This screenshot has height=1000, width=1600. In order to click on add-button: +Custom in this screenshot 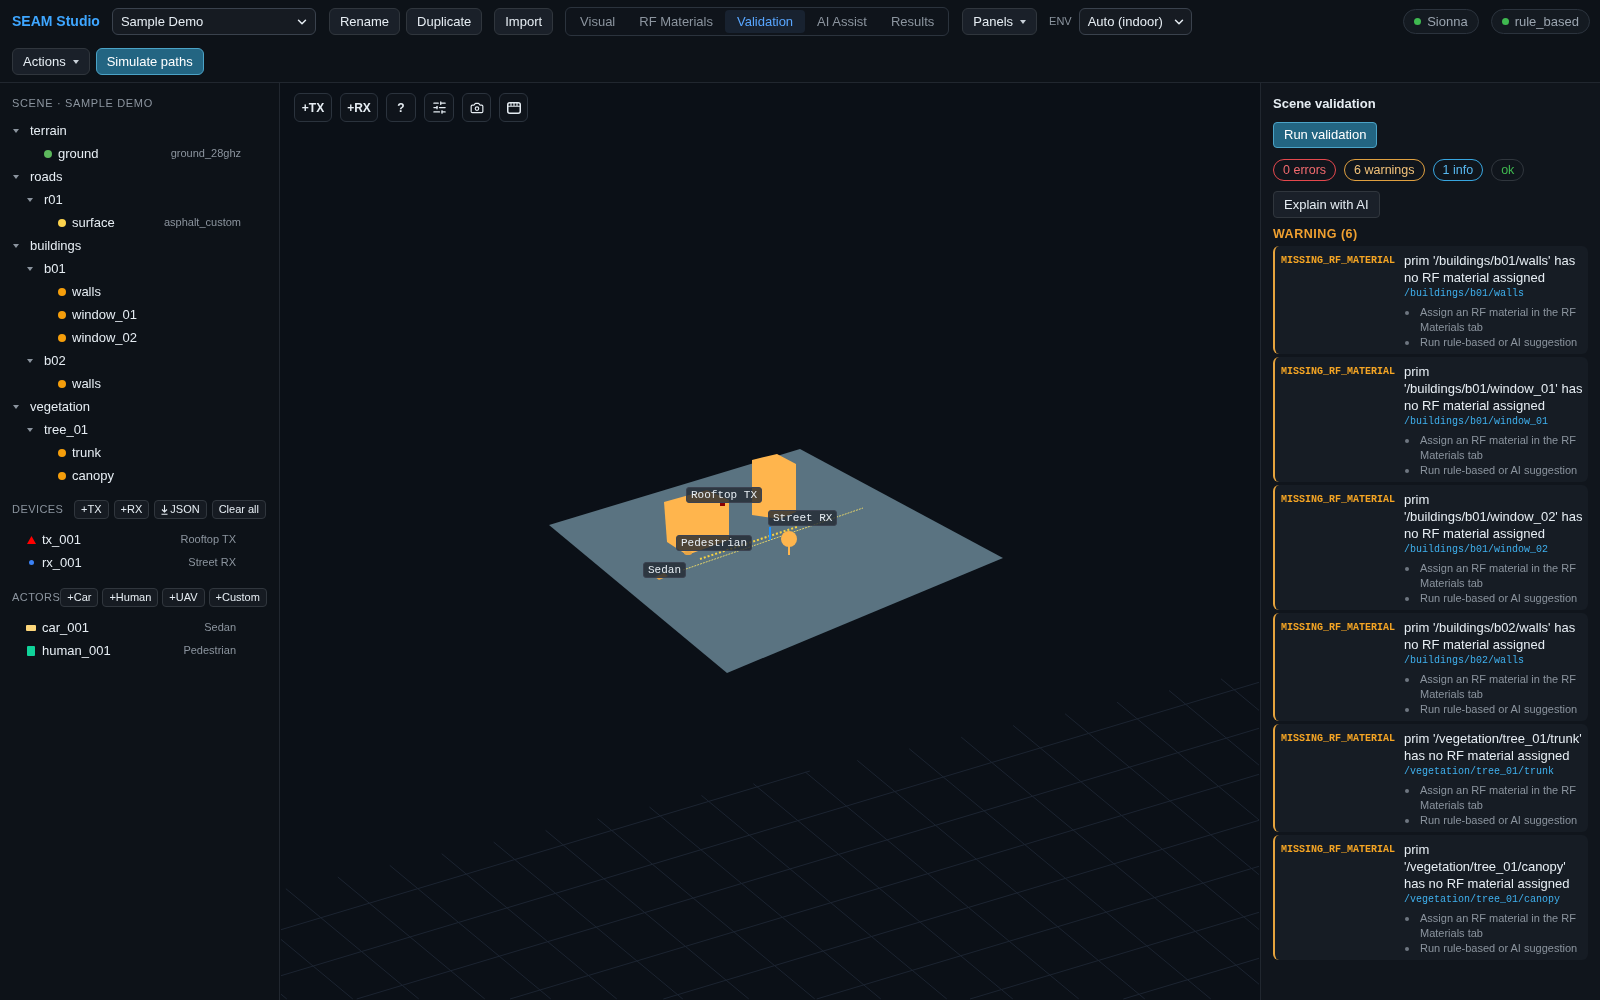, I will do `click(237, 597)`.